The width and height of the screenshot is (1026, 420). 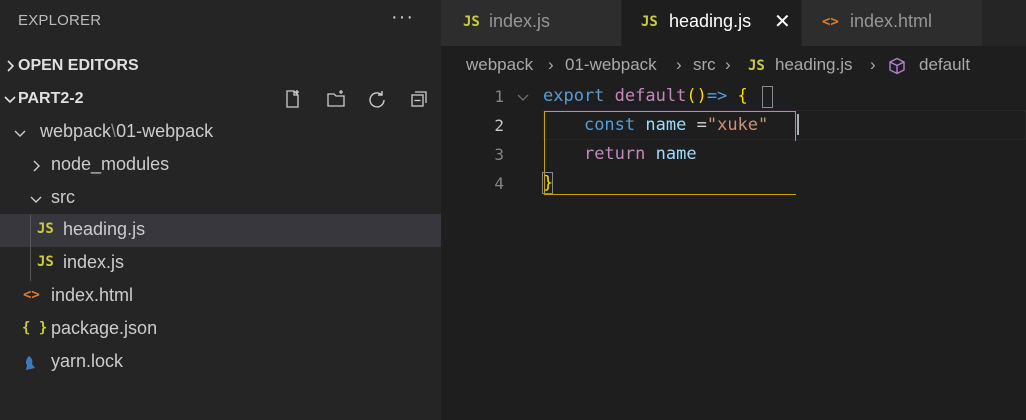 I want to click on section-open-editors: OPEN EDITORS, so click(x=220, y=67).